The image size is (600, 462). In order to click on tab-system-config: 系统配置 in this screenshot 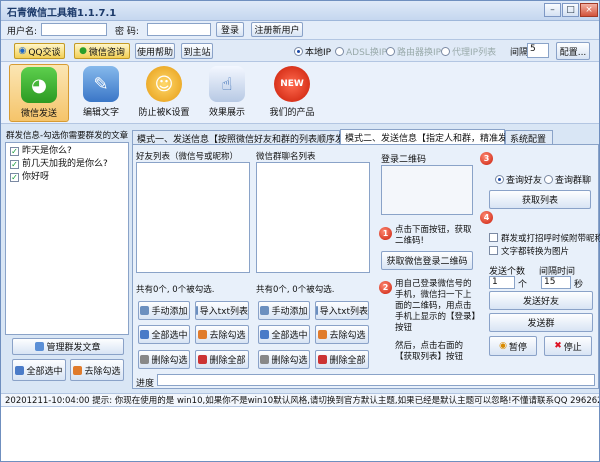, I will do `click(529, 137)`.